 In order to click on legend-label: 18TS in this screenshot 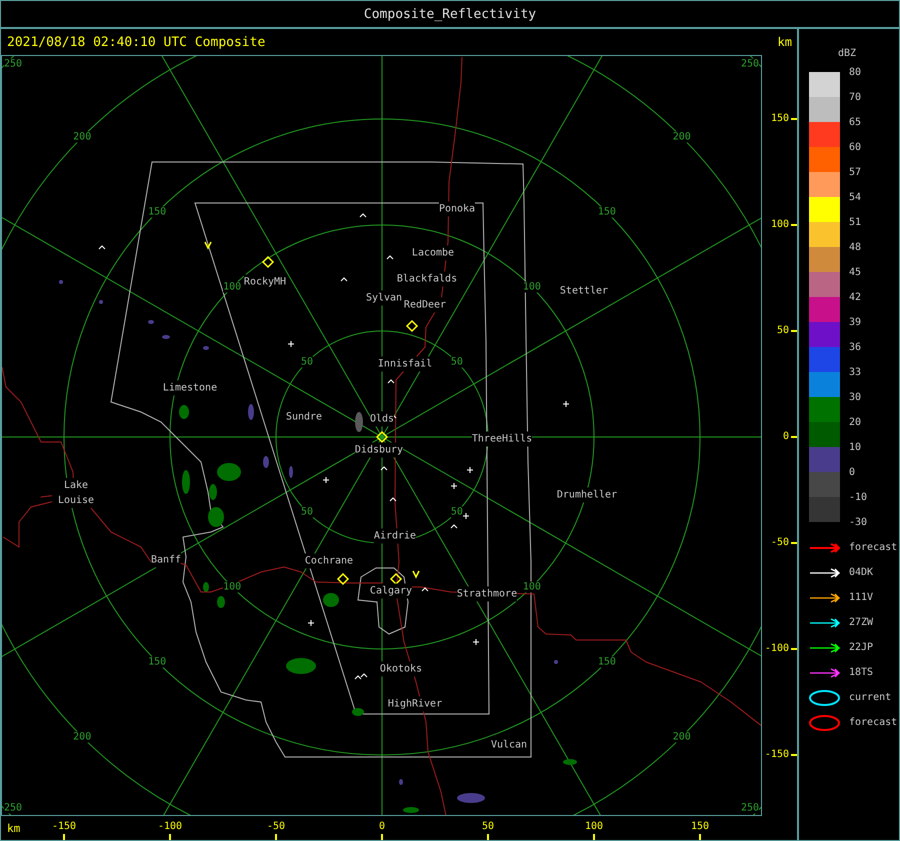, I will do `click(861, 672)`.